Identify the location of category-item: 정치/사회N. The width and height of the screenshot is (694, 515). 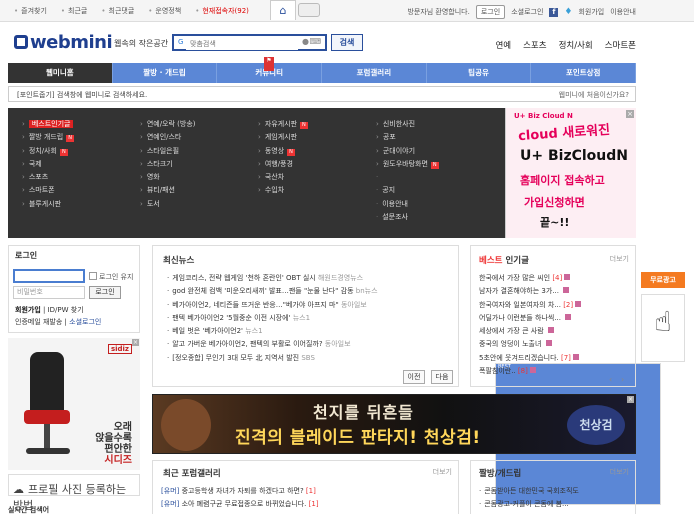
(48, 151).